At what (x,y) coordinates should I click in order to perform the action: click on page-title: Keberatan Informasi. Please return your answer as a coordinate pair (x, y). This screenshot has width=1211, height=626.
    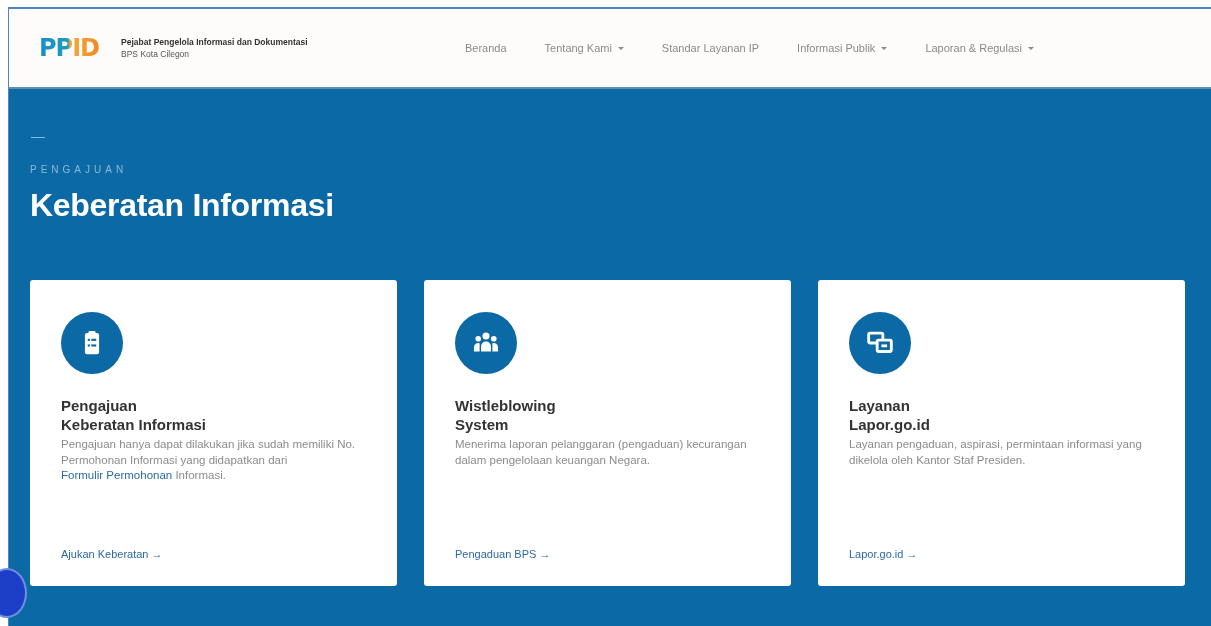
    Looking at the image, I should click on (182, 205).